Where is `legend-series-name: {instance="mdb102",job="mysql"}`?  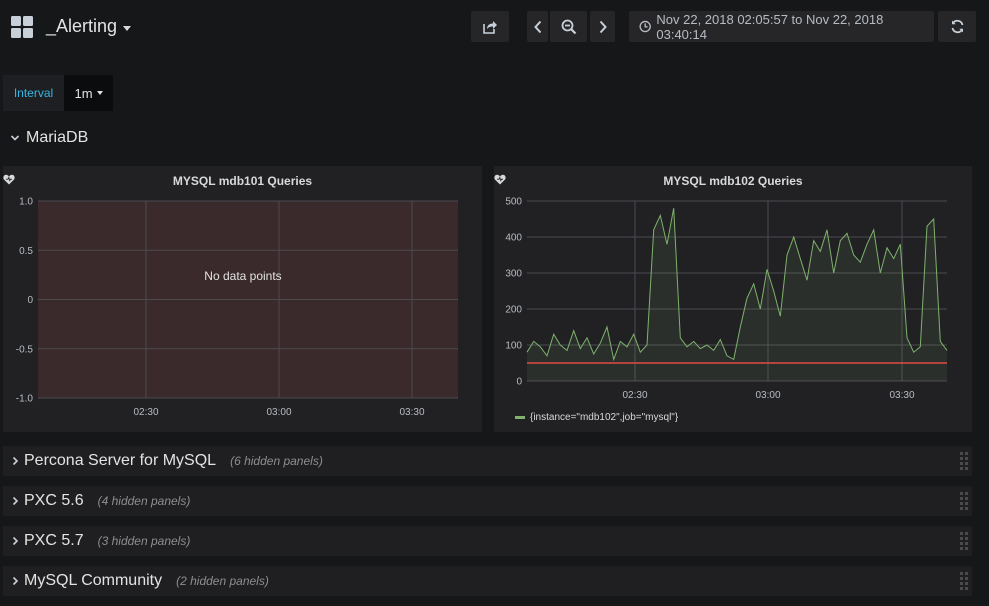 legend-series-name: {instance="mdb102",job="mysql"} is located at coordinates (604, 417).